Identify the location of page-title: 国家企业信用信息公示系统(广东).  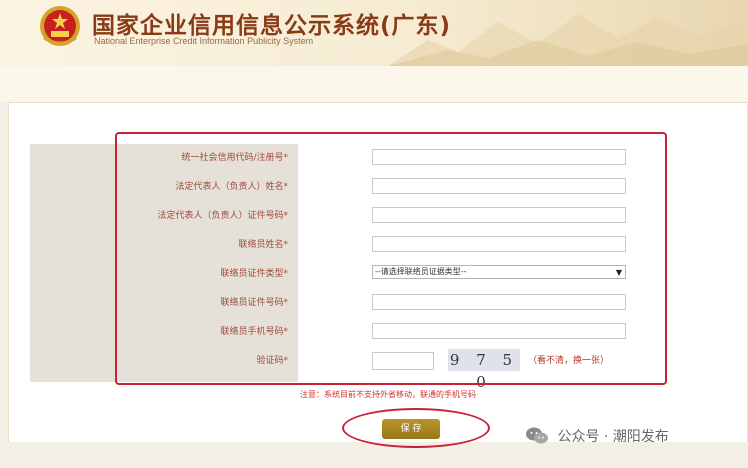
(272, 26).